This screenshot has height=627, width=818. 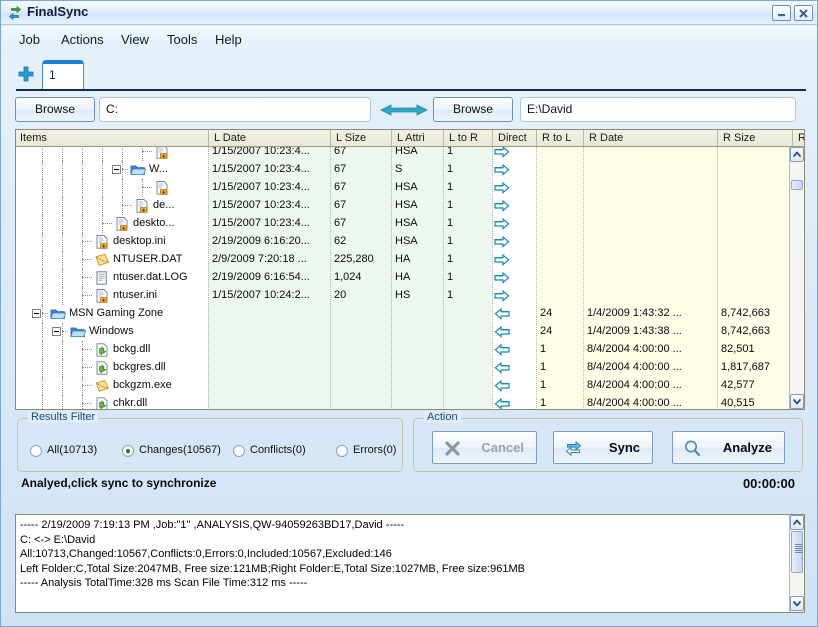 What do you see at coordinates (473, 109) in the screenshot?
I see `browse-right-button: Browse` at bounding box center [473, 109].